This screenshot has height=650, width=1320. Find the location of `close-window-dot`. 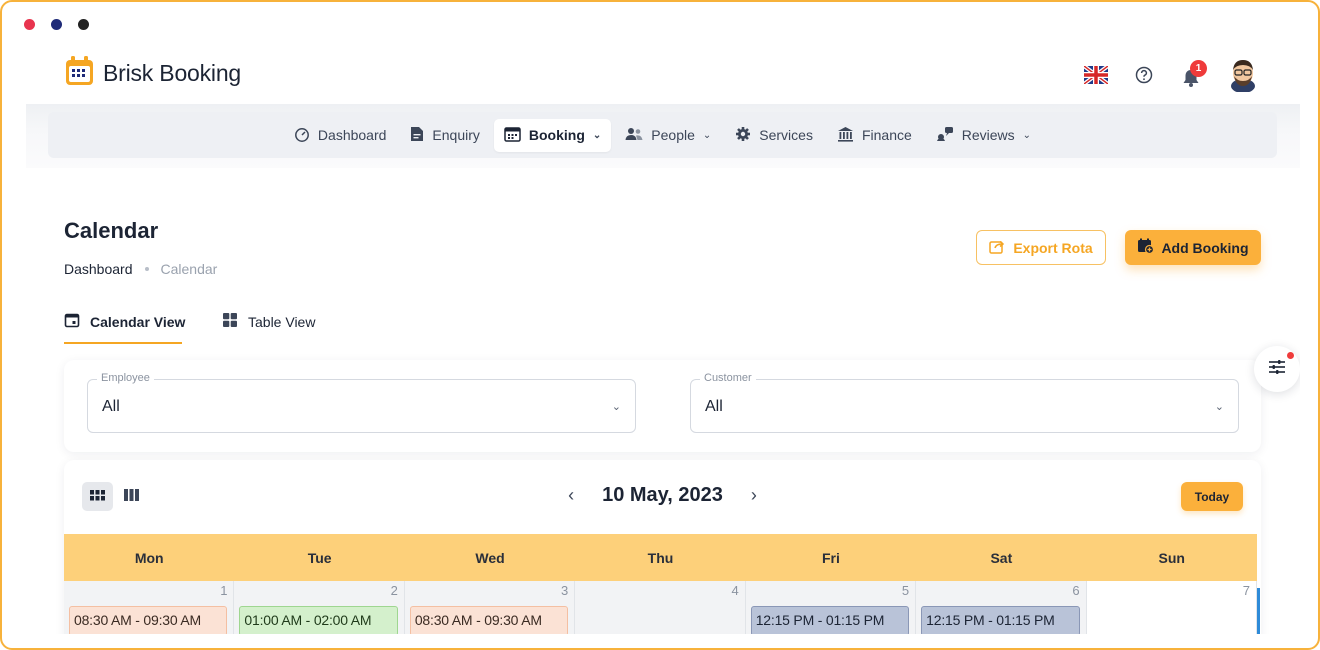

close-window-dot is located at coordinates (29, 24).